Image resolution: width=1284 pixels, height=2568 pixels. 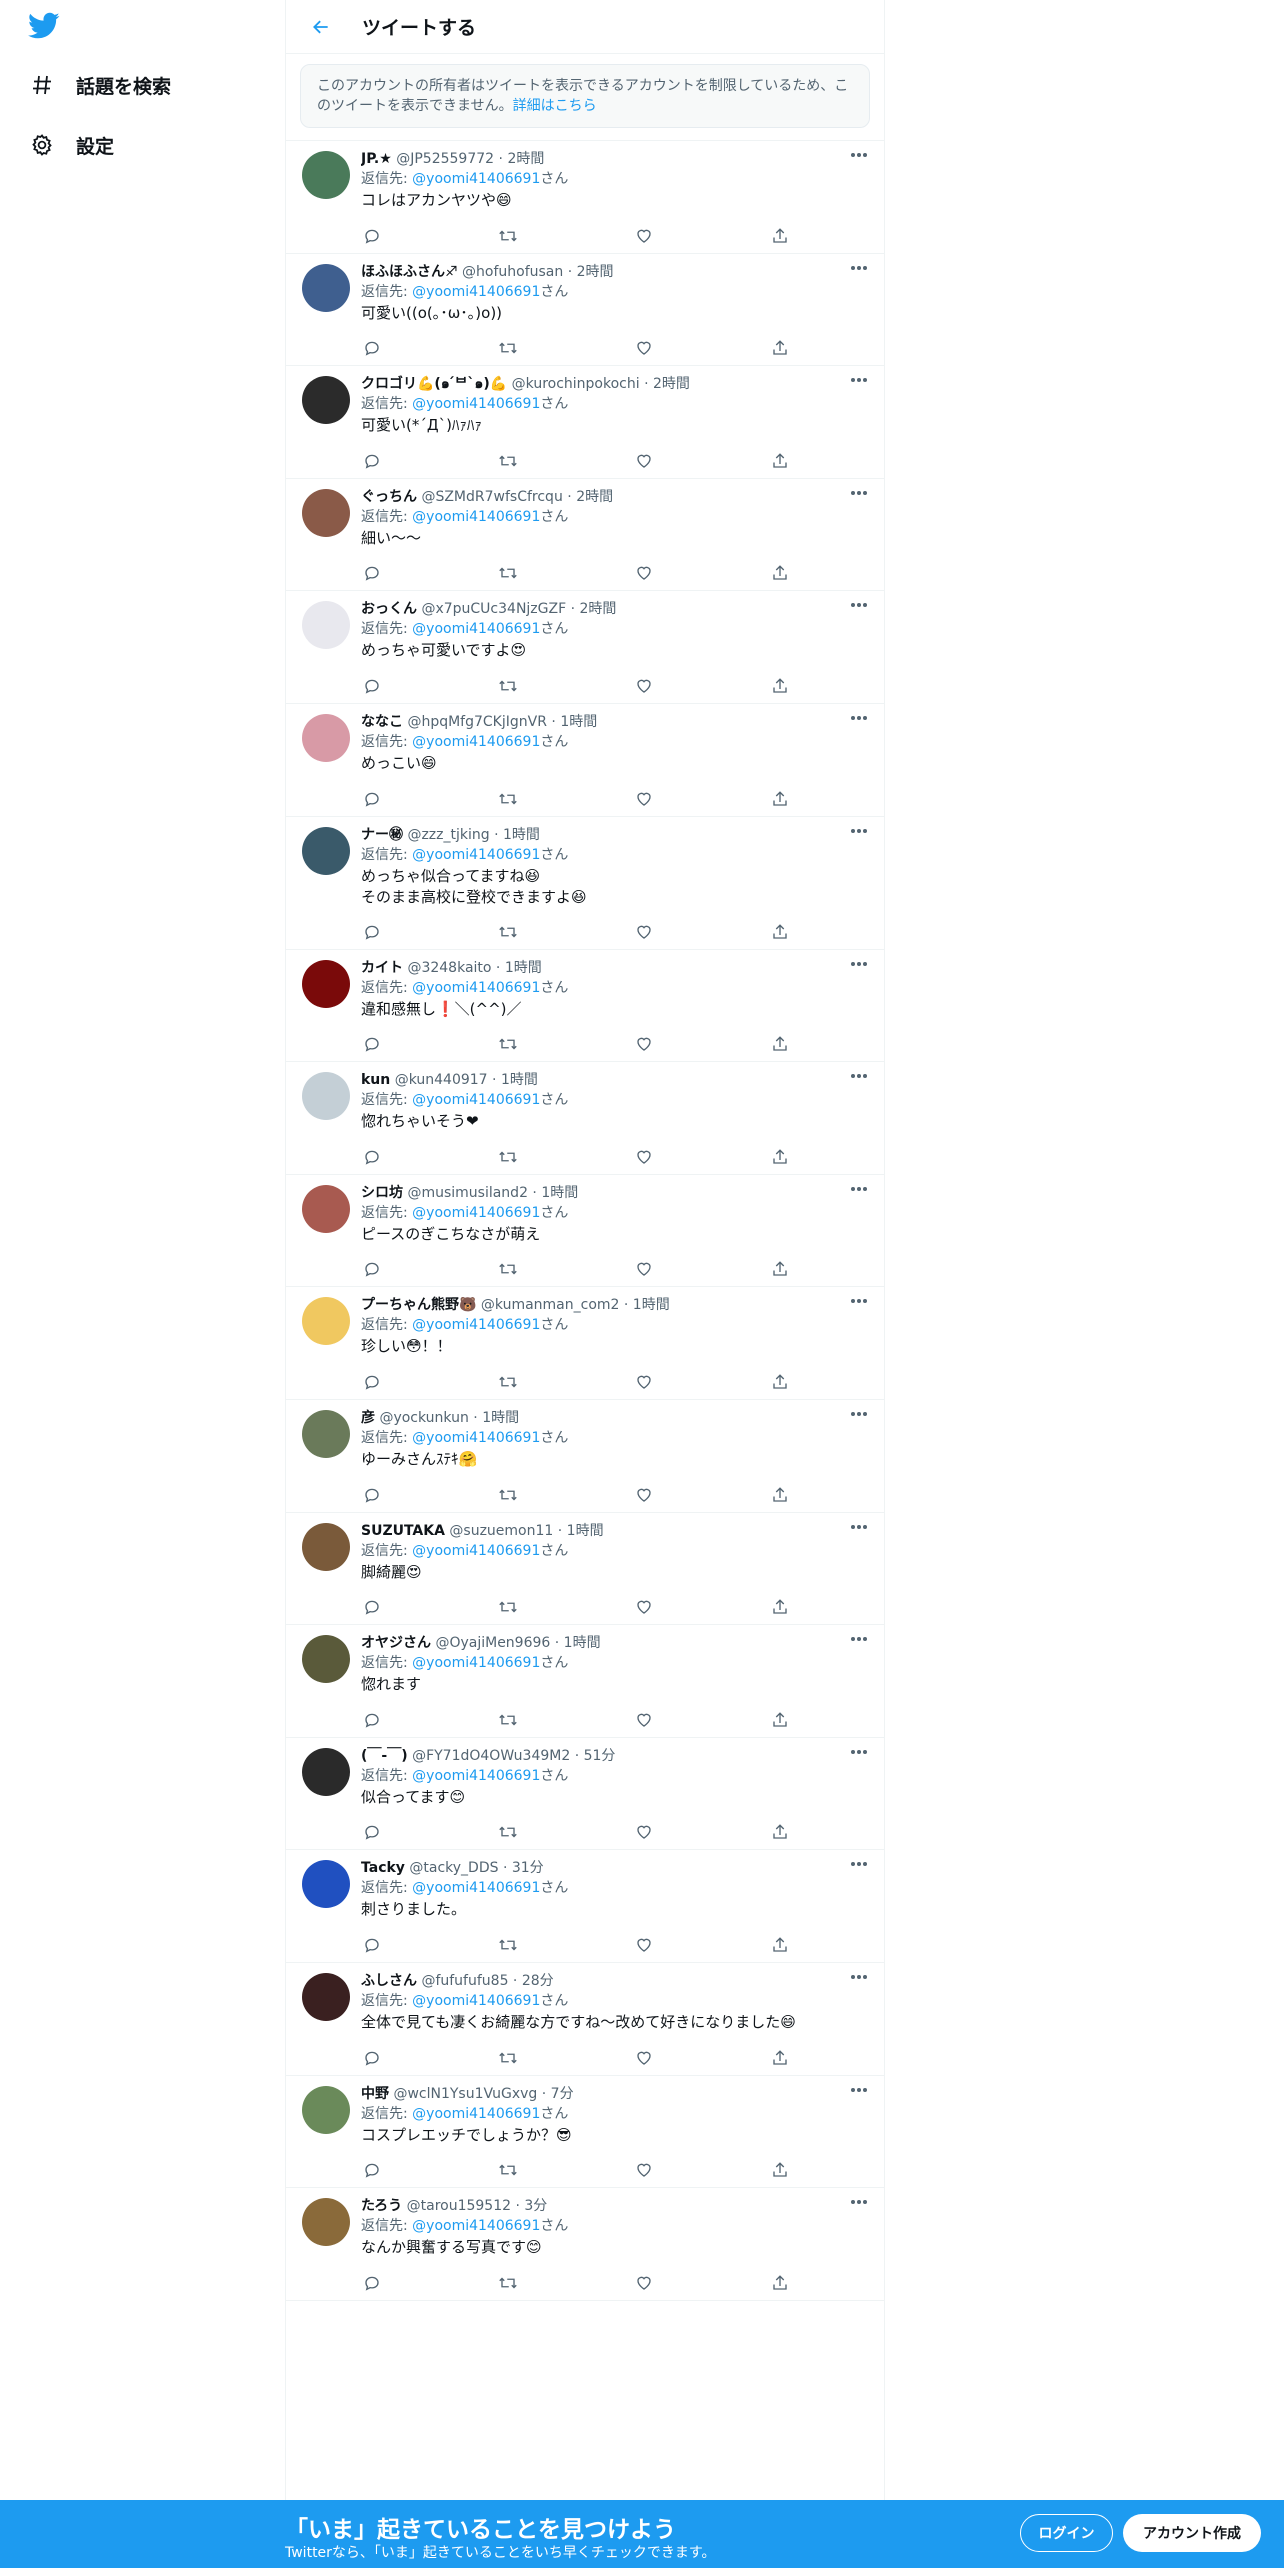 I want to click on user-name: おっくん, so click(x=389, y=609).